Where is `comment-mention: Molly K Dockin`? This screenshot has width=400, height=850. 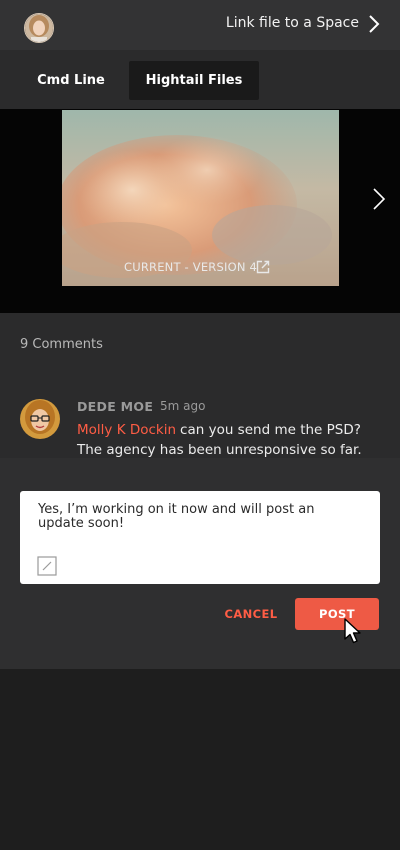 comment-mention: Molly K Dockin is located at coordinates (126, 430).